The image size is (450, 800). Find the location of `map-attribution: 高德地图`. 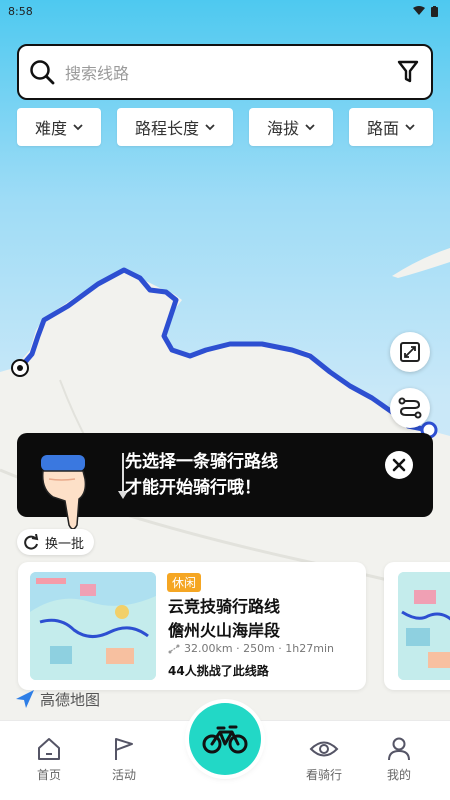

map-attribution: 高德地图 is located at coordinates (57, 699).